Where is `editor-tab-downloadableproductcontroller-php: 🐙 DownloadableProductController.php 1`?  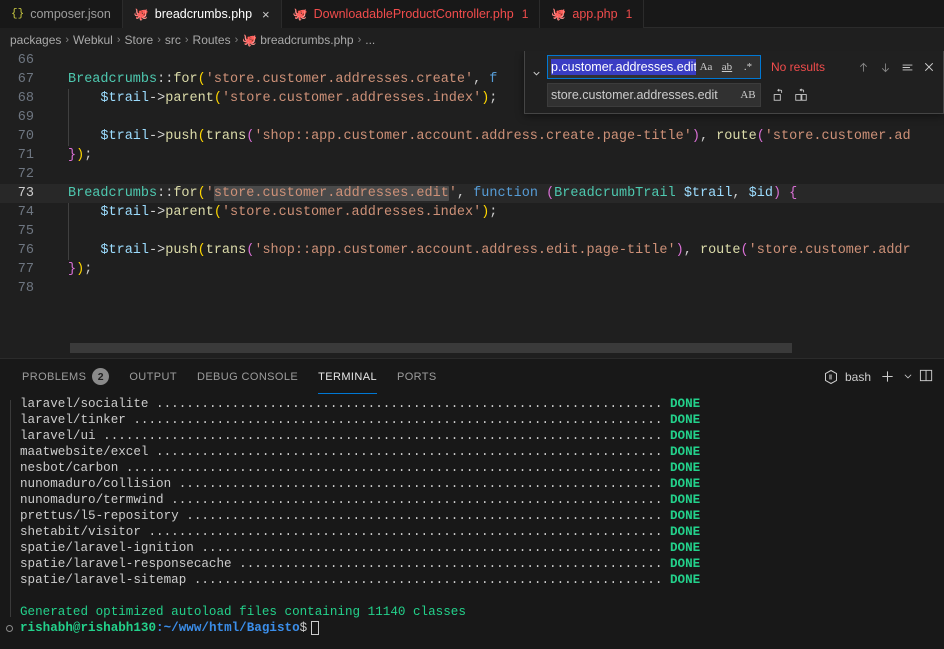
editor-tab-downloadableproductcontroller-php: 🐙 DownloadableProductController.php 1 is located at coordinates (411, 14).